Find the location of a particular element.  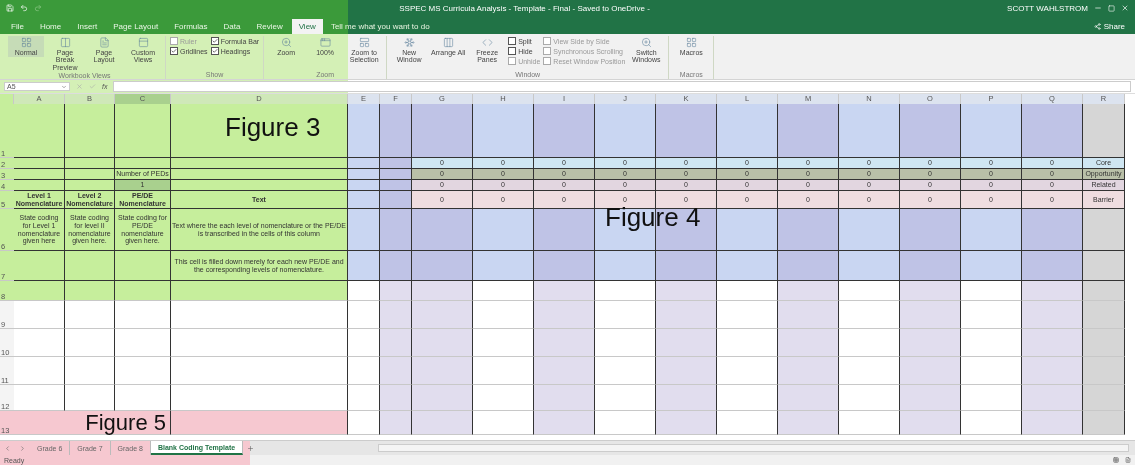

ribbon-tab: Review is located at coordinates (269, 26).